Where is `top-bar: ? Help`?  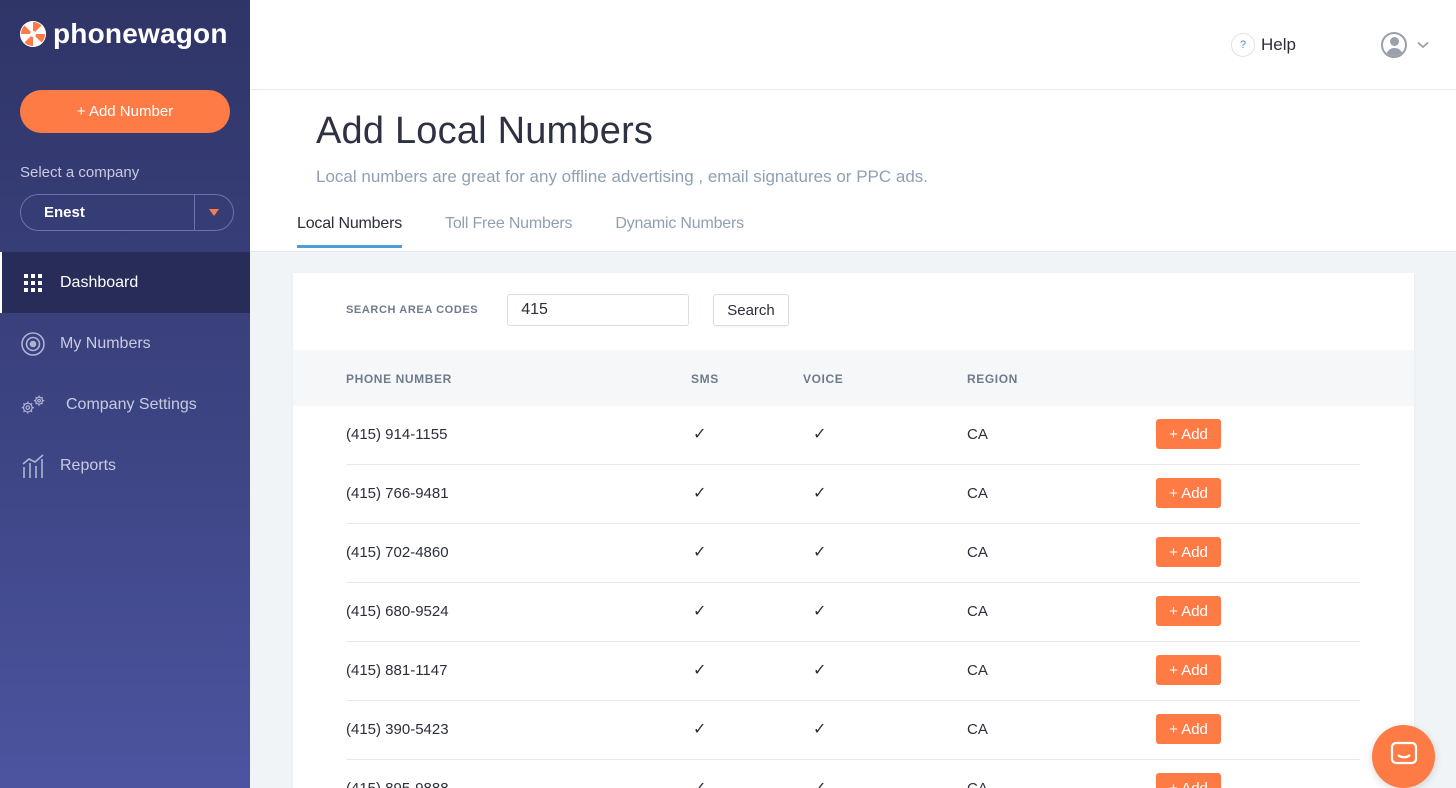
top-bar: ? Help is located at coordinates (853, 45).